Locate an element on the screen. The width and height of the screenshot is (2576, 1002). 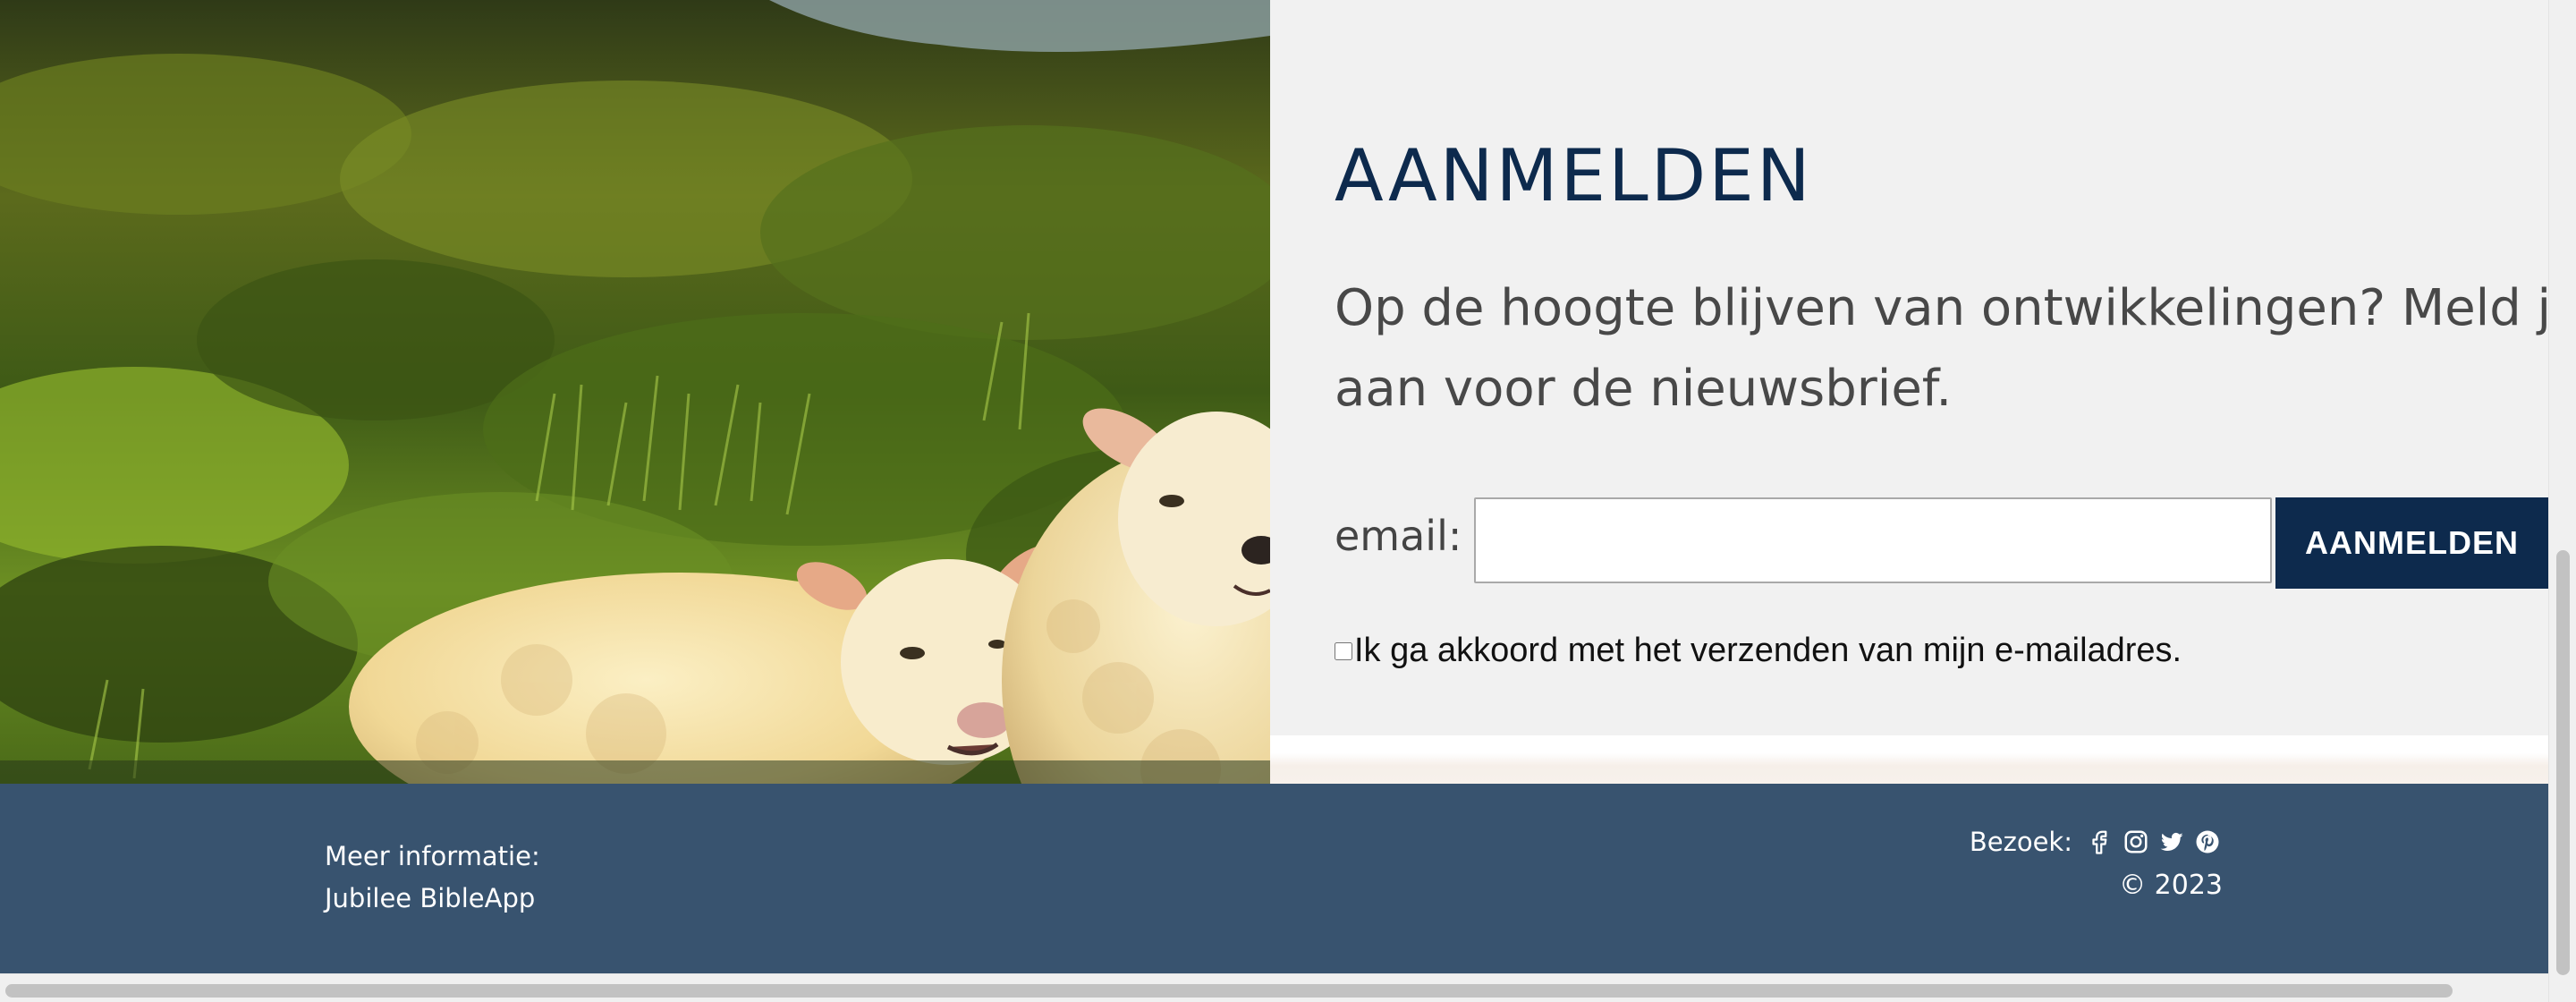
pinterest-icon is located at coordinates (2207, 842).